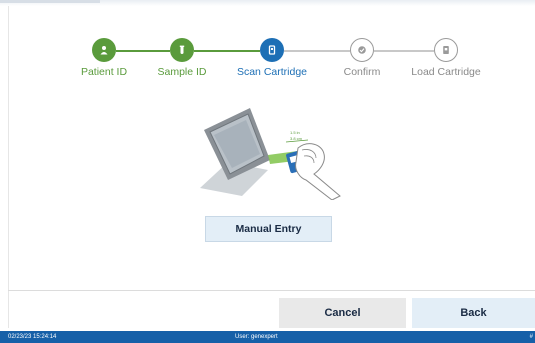 Image resolution: width=535 pixels, height=343 pixels. I want to click on sample-tube-icon, so click(182, 49).